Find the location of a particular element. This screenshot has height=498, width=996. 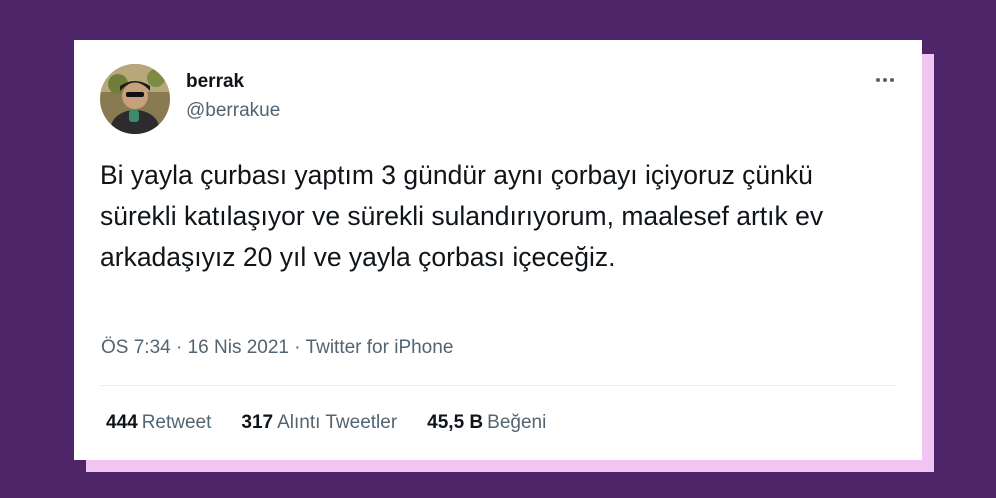

more-options-icon is located at coordinates (885, 80).